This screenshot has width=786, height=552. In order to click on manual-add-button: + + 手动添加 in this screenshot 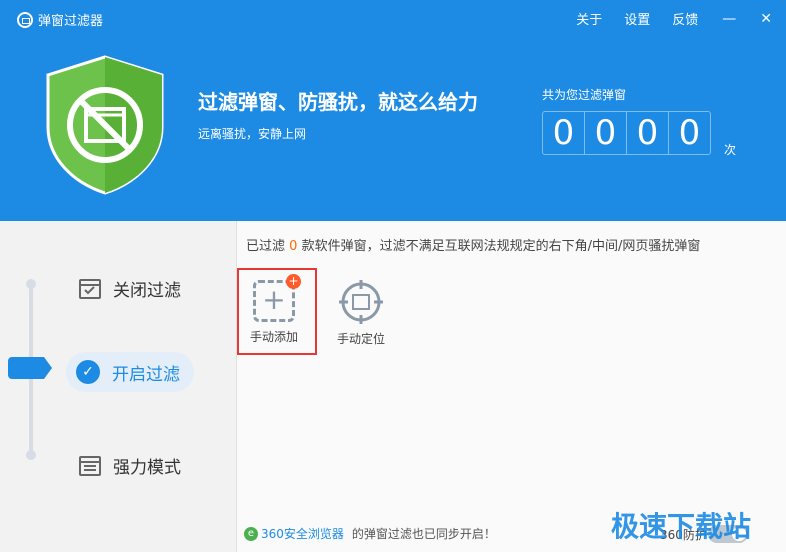, I will do `click(274, 309)`.